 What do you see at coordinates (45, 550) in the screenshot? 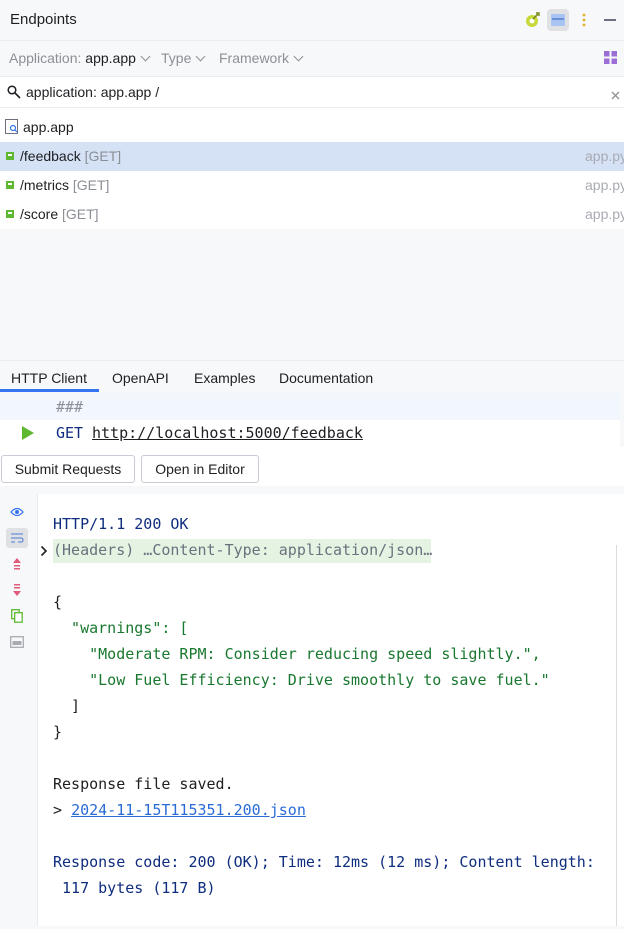
I see `chevron-right-icon` at bounding box center [45, 550].